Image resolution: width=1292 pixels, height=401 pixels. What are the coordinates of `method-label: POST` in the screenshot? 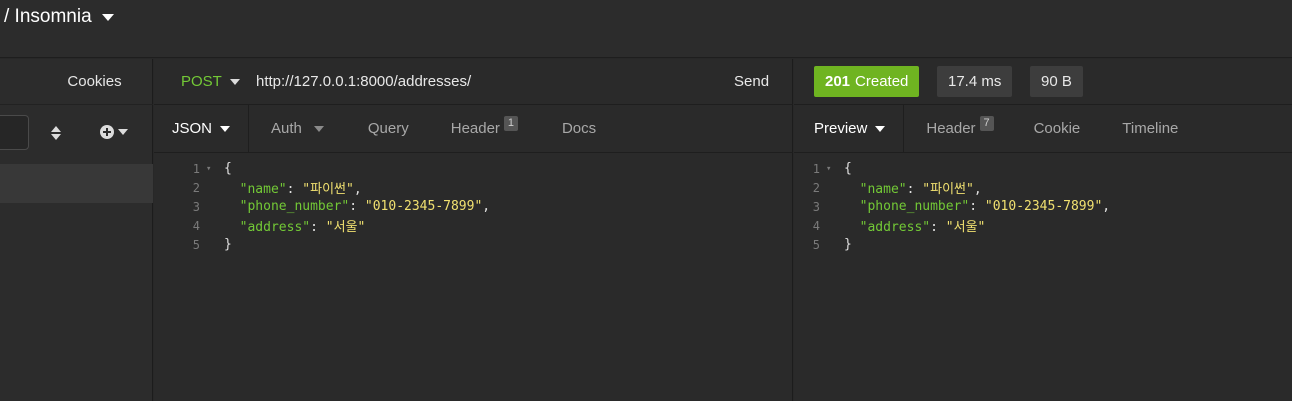 It's located at (201, 81).